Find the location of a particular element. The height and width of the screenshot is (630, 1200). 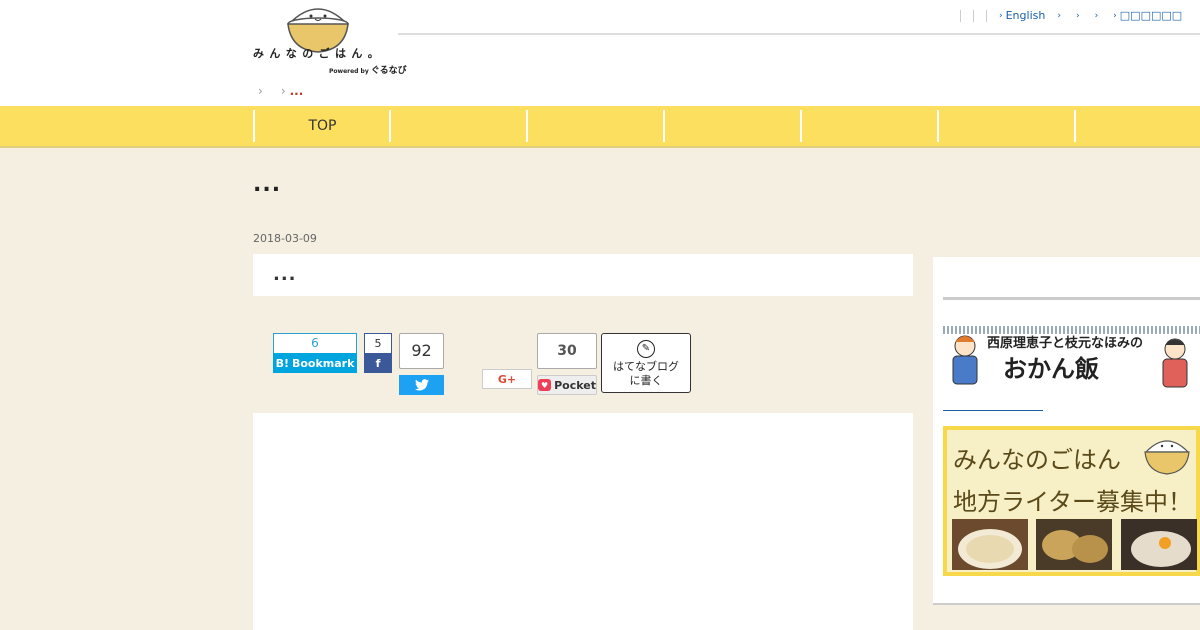

hatena-blog-line2: に書く is located at coordinates (646, 380).